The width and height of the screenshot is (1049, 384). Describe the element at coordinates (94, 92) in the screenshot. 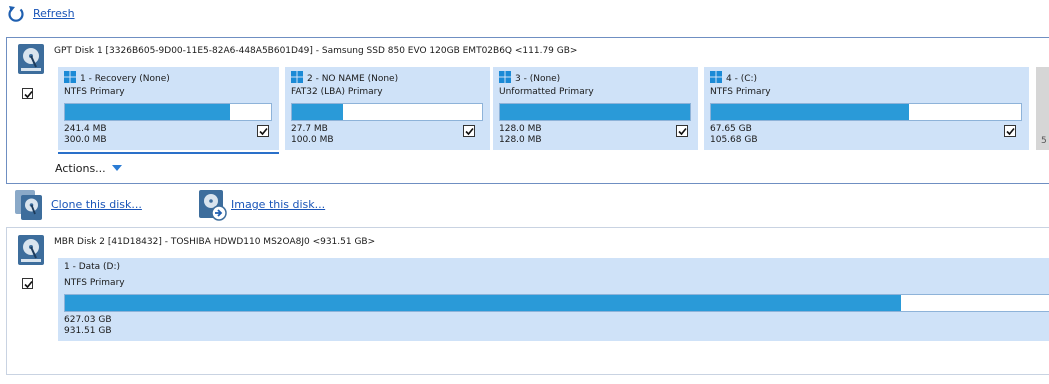

I see `partition-1-type: NTFS Primary` at that location.